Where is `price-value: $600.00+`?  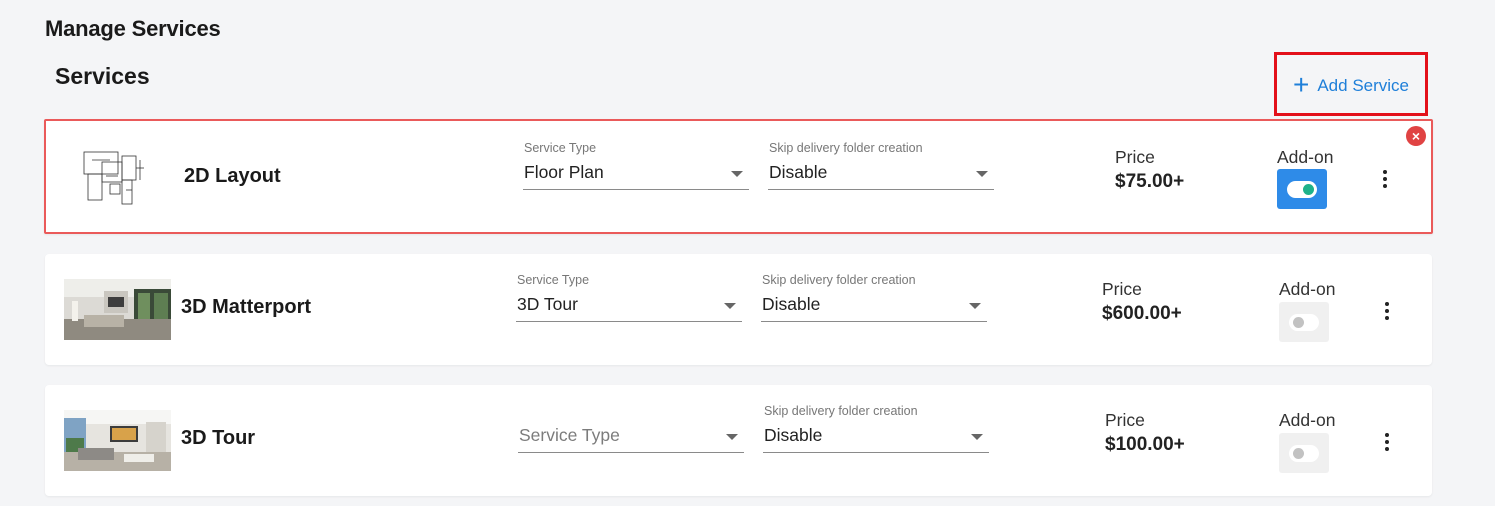
price-value: $600.00+ is located at coordinates (1142, 313).